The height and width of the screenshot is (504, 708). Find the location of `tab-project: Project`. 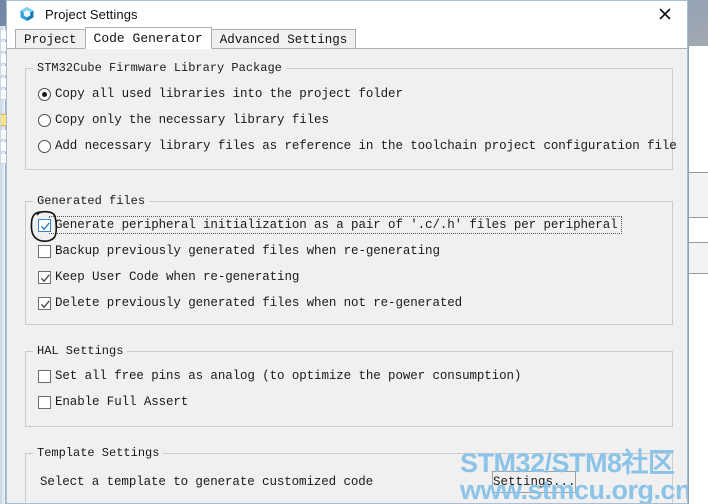

tab-project: Project is located at coordinates (50, 39).